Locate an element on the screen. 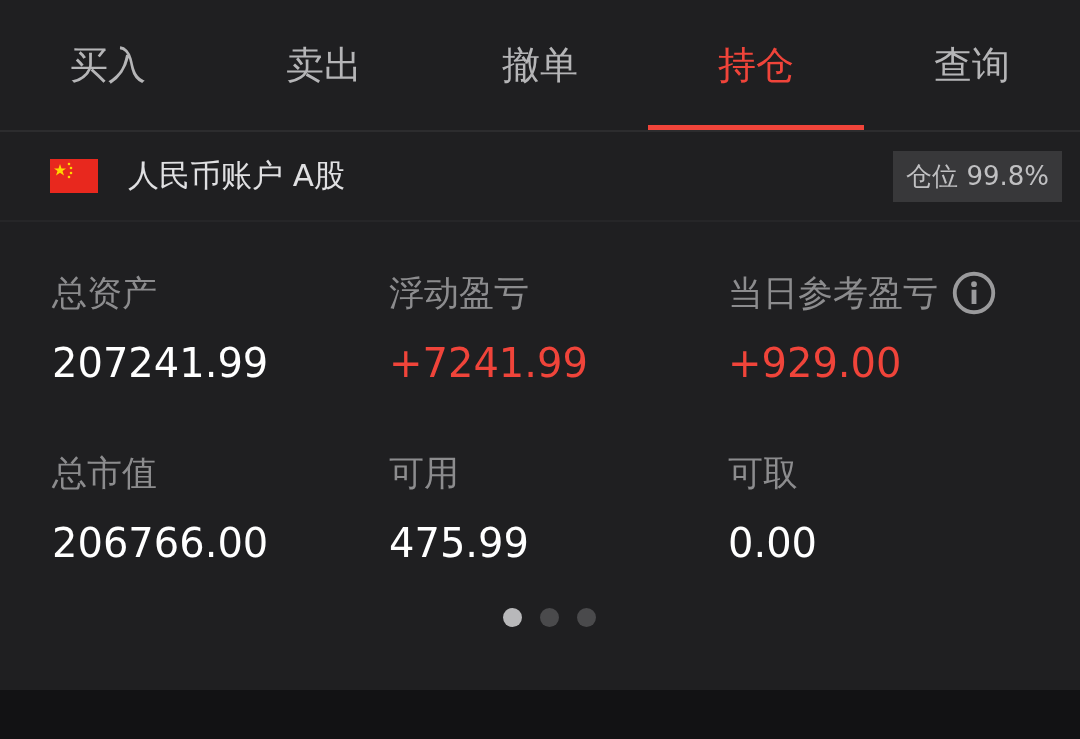 This screenshot has height=739, width=1080. tab: 撤单 is located at coordinates (540, 65).